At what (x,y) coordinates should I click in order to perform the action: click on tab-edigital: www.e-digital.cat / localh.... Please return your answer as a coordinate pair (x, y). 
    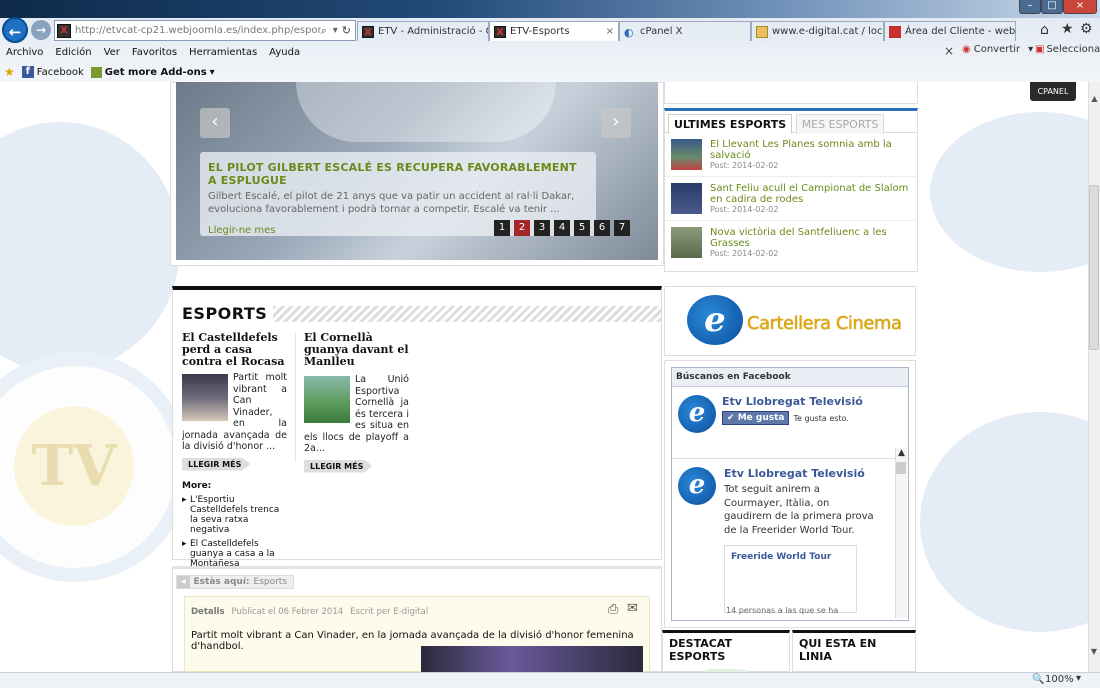
    Looking at the image, I should click on (817, 31).